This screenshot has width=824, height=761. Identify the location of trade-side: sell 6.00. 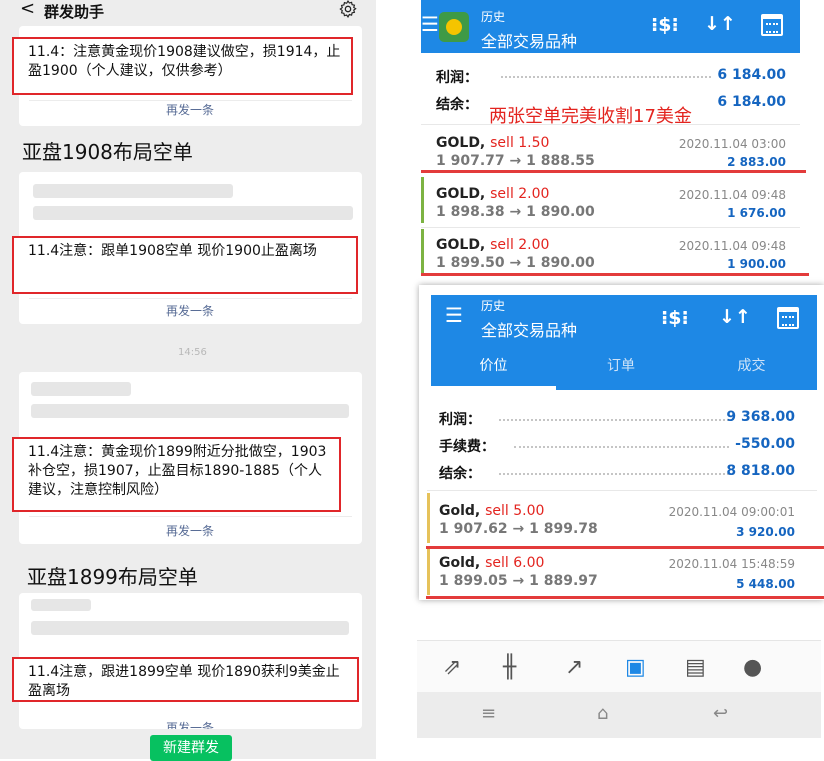
(515, 563).